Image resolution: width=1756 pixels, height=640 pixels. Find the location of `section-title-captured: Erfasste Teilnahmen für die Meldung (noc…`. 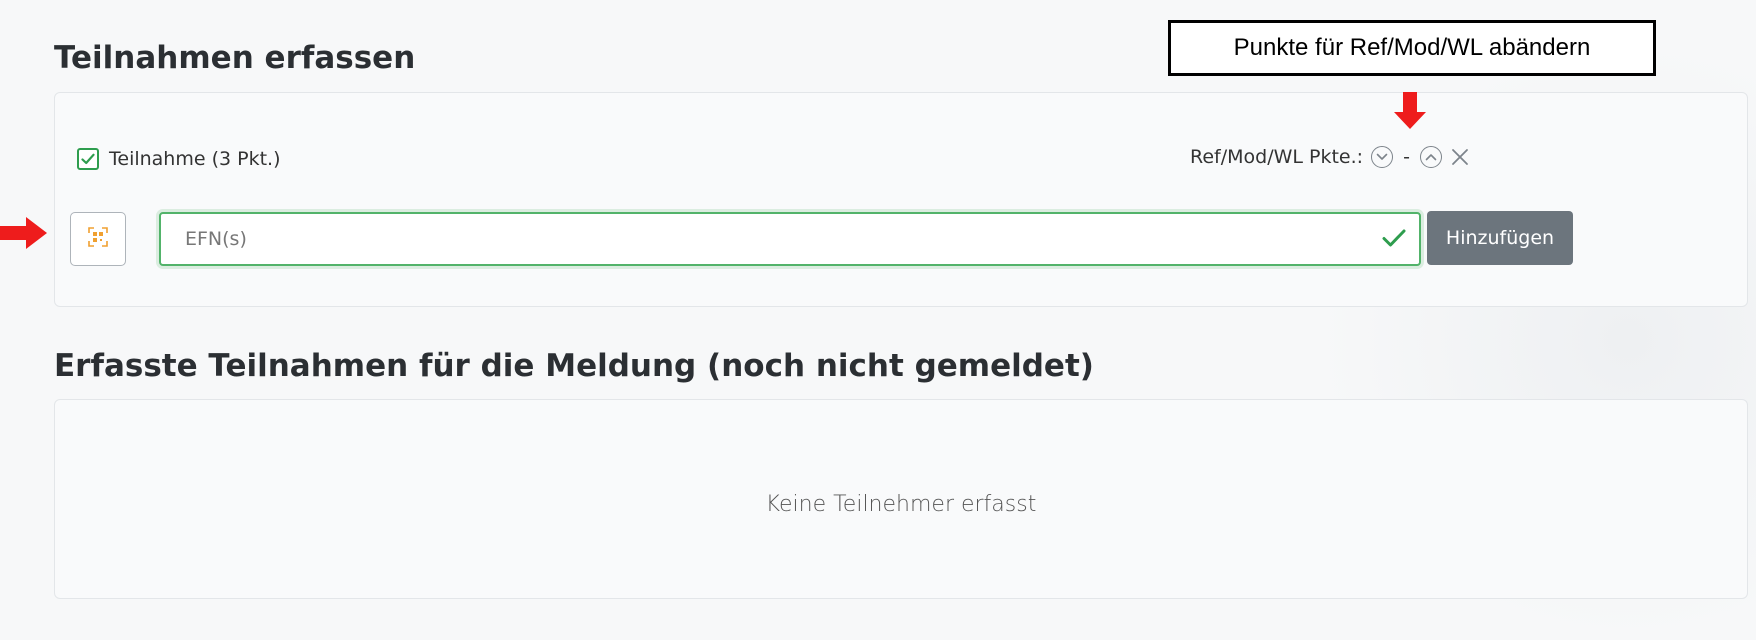

section-title-captured: Erfasste Teilnahmen für die Meldung (noc… is located at coordinates (574, 366).